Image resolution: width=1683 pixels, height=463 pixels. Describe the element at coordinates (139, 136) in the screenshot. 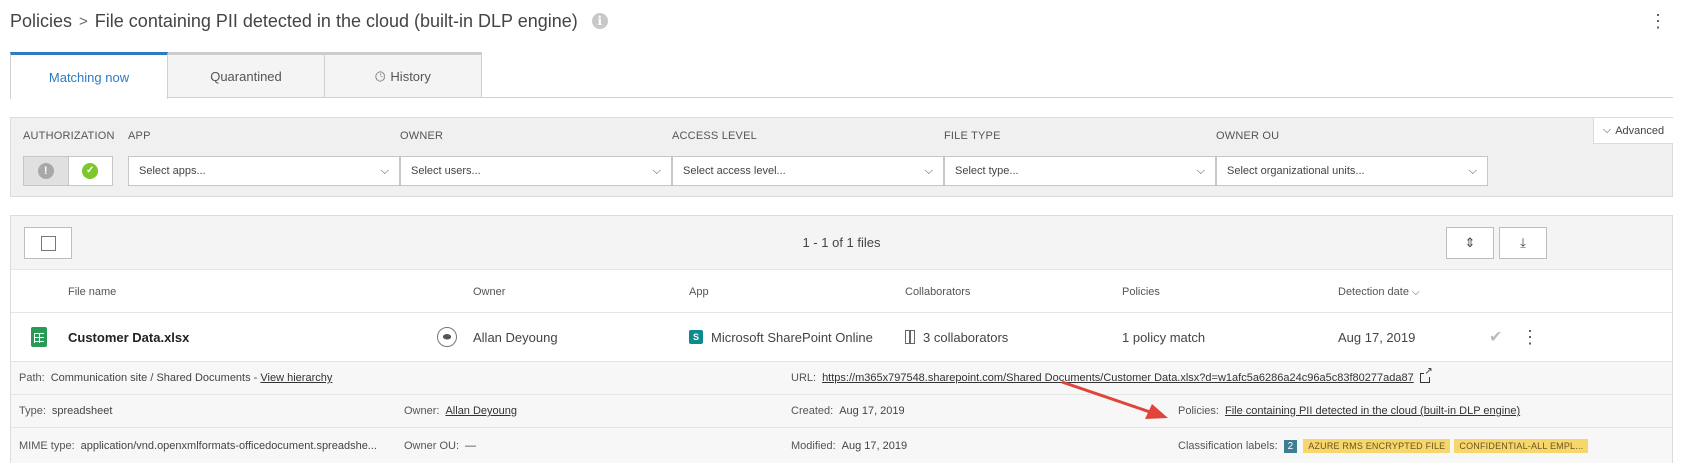

I see `app-filter-label: APP` at that location.